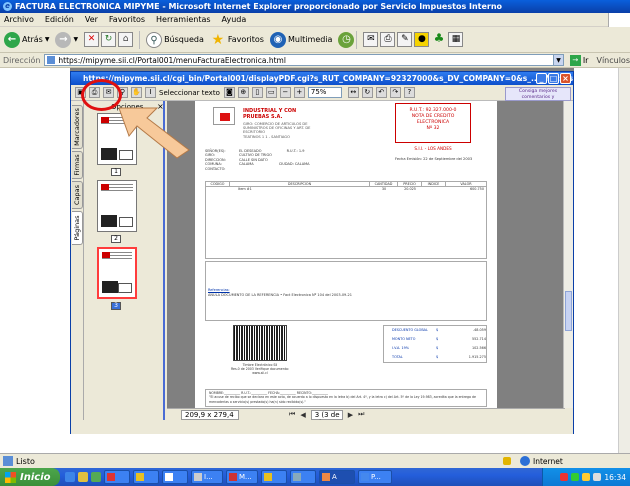 Image resolution: width=630 pixels, height=486 pixels. What do you see at coordinates (154, 39) in the screenshot?
I see `search-icon: ⚲` at bounding box center [154, 39].